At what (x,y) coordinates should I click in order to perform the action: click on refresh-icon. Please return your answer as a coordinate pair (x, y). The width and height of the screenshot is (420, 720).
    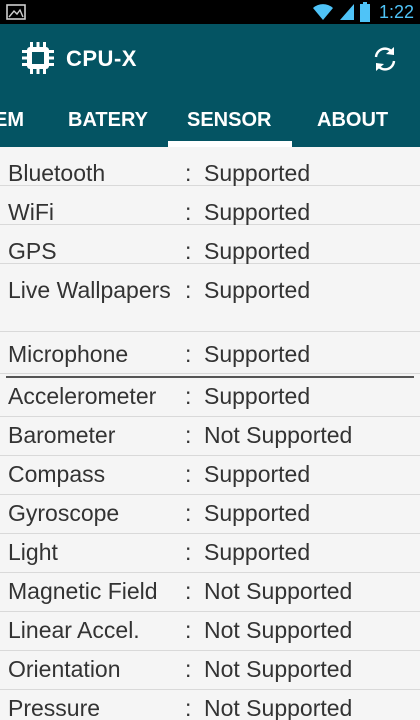
    Looking at the image, I should click on (385, 59).